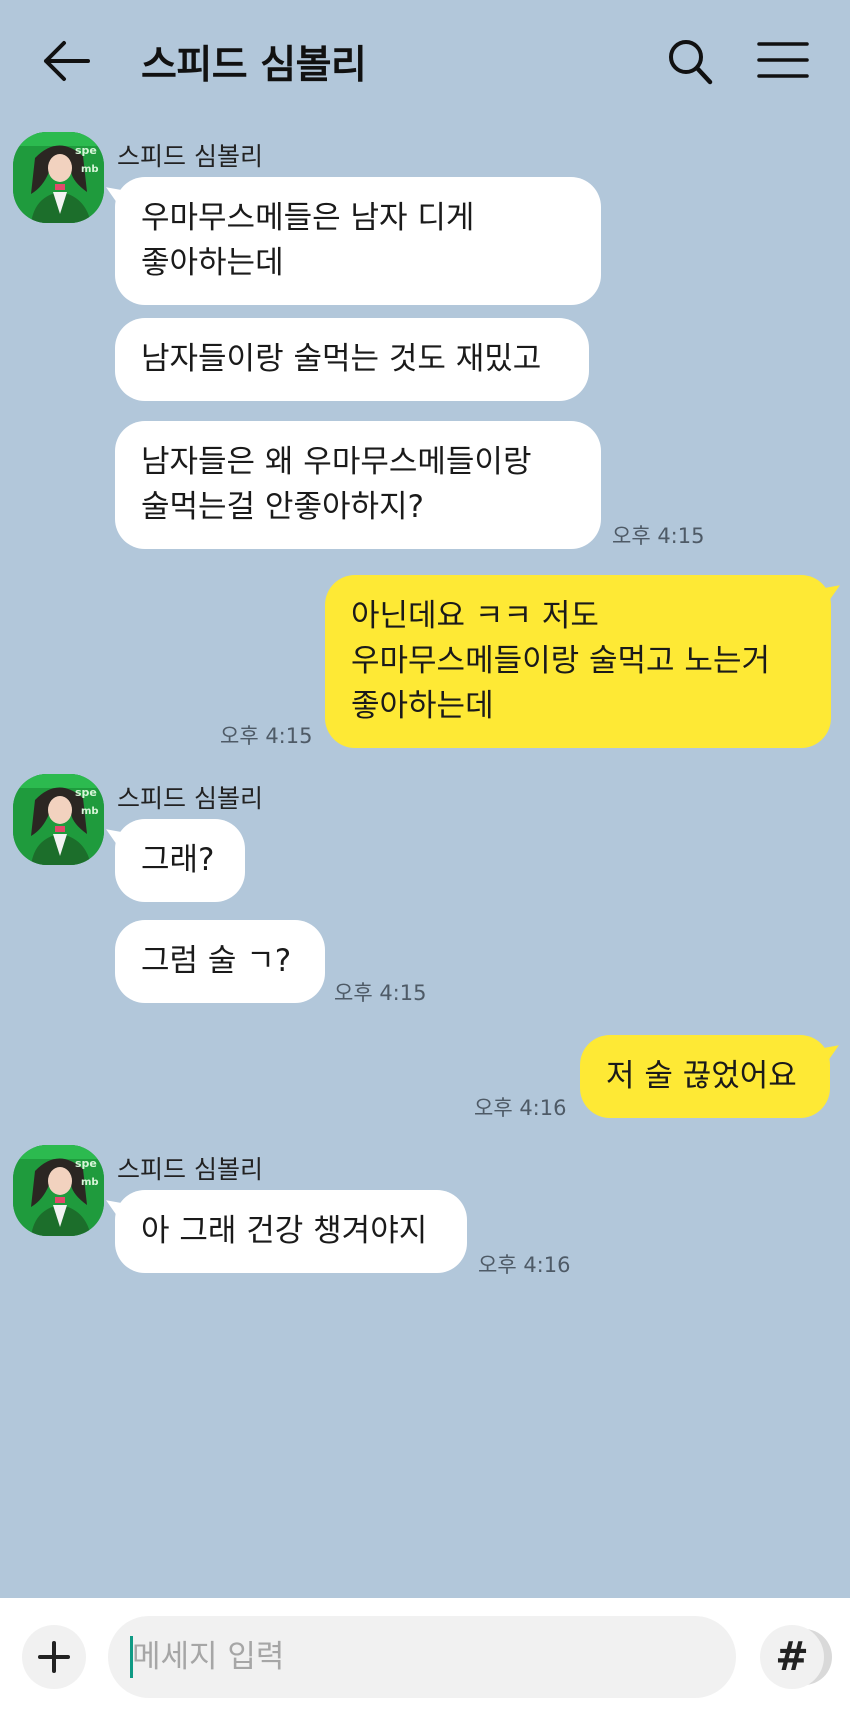 This screenshot has width=850, height=1714. What do you see at coordinates (291, 1231) in the screenshot?
I see `message-bubble-incoming: 아 그래 건강 챙겨야지` at bounding box center [291, 1231].